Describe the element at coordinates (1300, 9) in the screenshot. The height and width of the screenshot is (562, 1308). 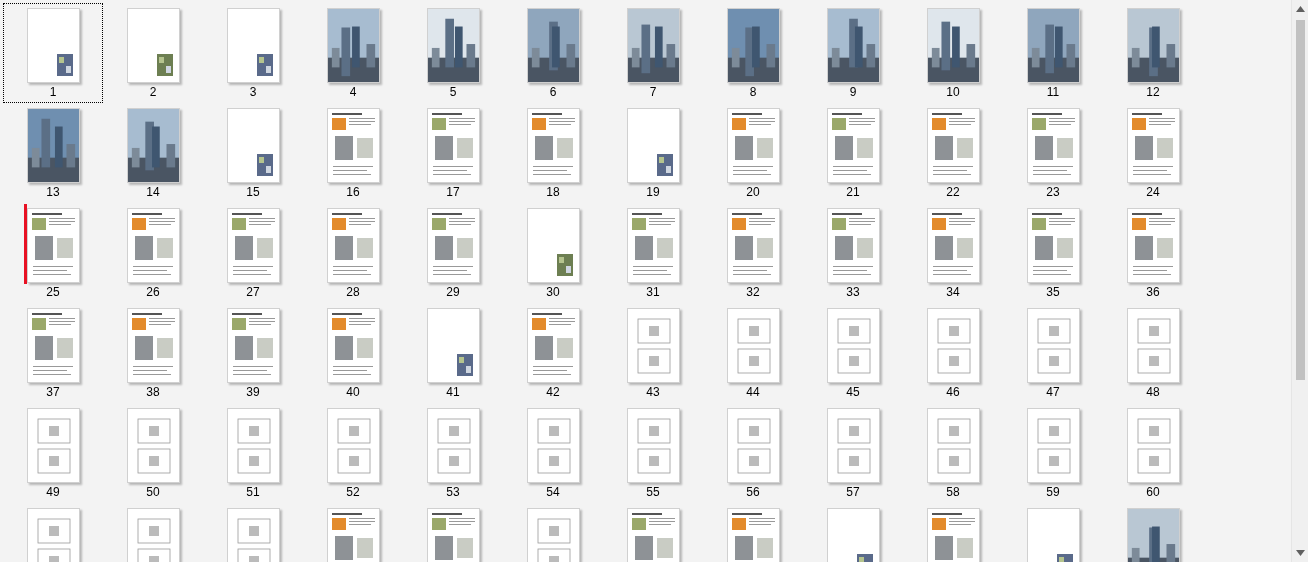
I see `scroll-up-icon` at that location.